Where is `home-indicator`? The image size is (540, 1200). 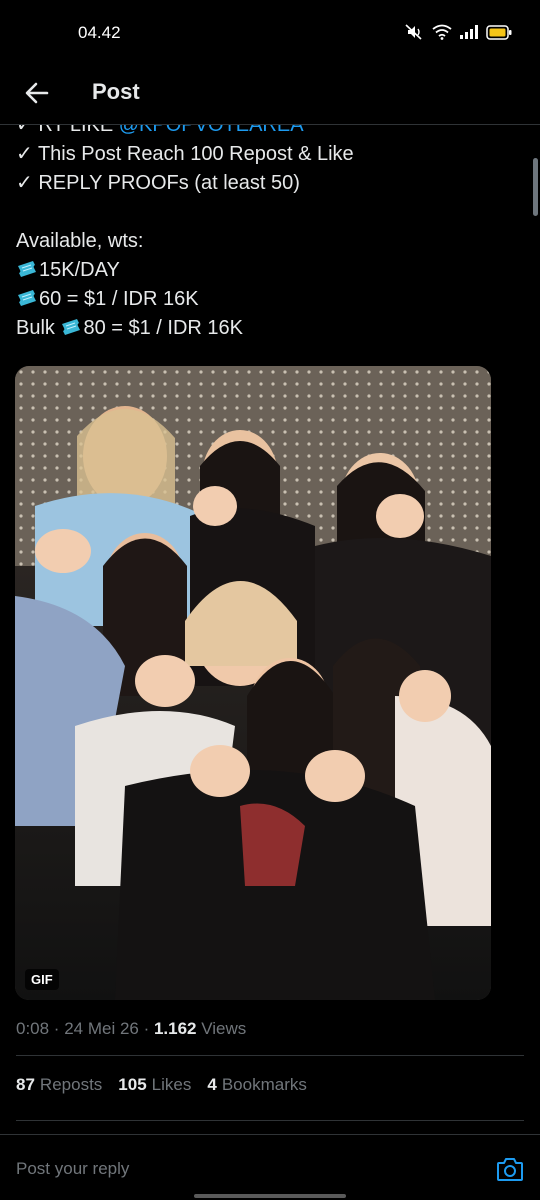 home-indicator is located at coordinates (270, 1196).